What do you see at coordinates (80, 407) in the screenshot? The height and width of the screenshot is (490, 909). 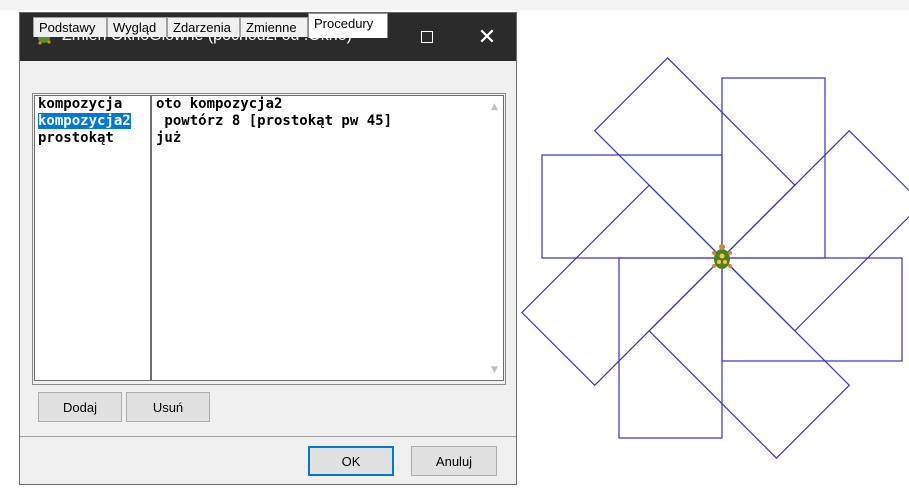 I see `add-button: Dodaj` at bounding box center [80, 407].